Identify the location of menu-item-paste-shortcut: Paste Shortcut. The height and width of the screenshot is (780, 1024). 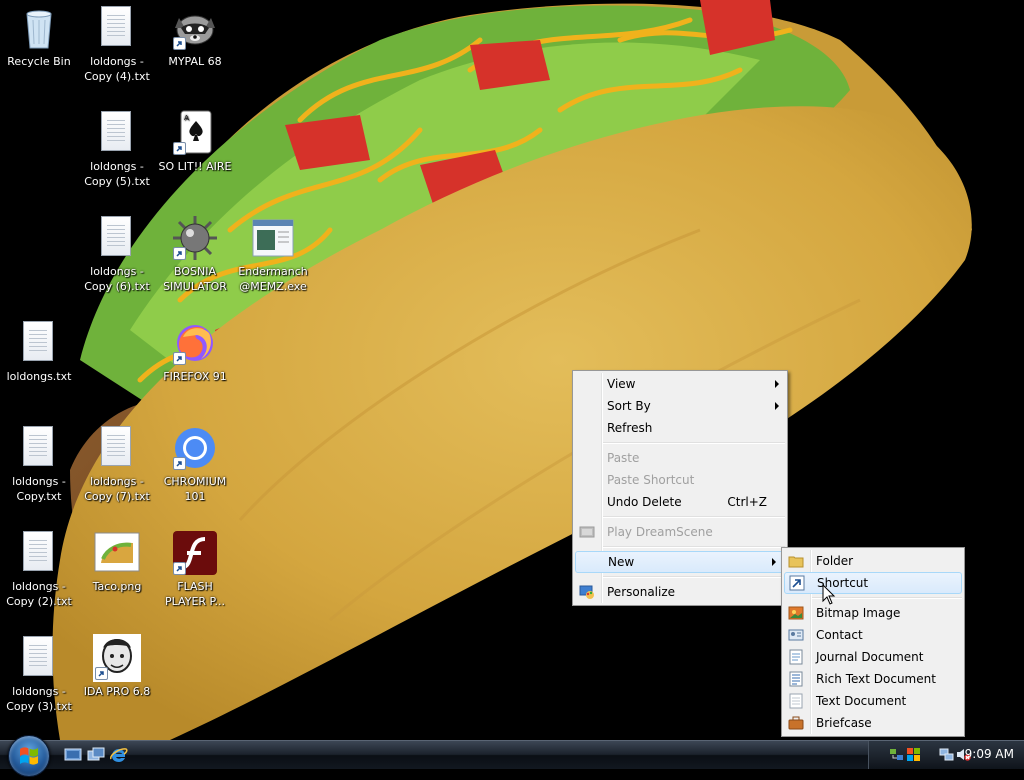
(680, 480).